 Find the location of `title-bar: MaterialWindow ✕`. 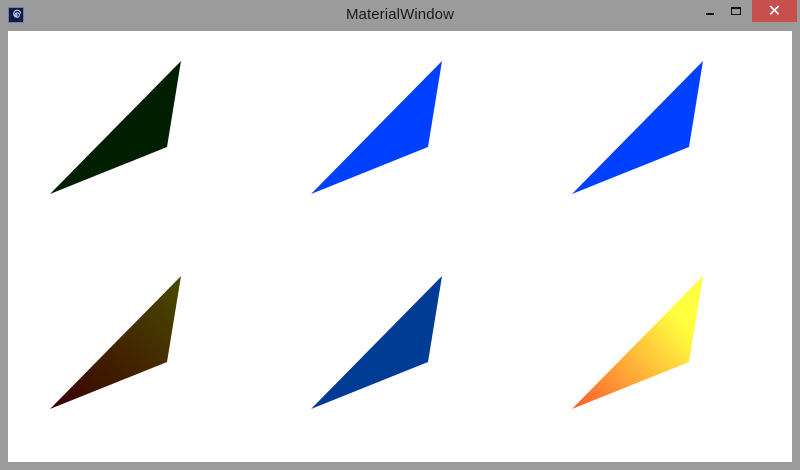

title-bar: MaterialWindow ✕ is located at coordinates (400, 15).